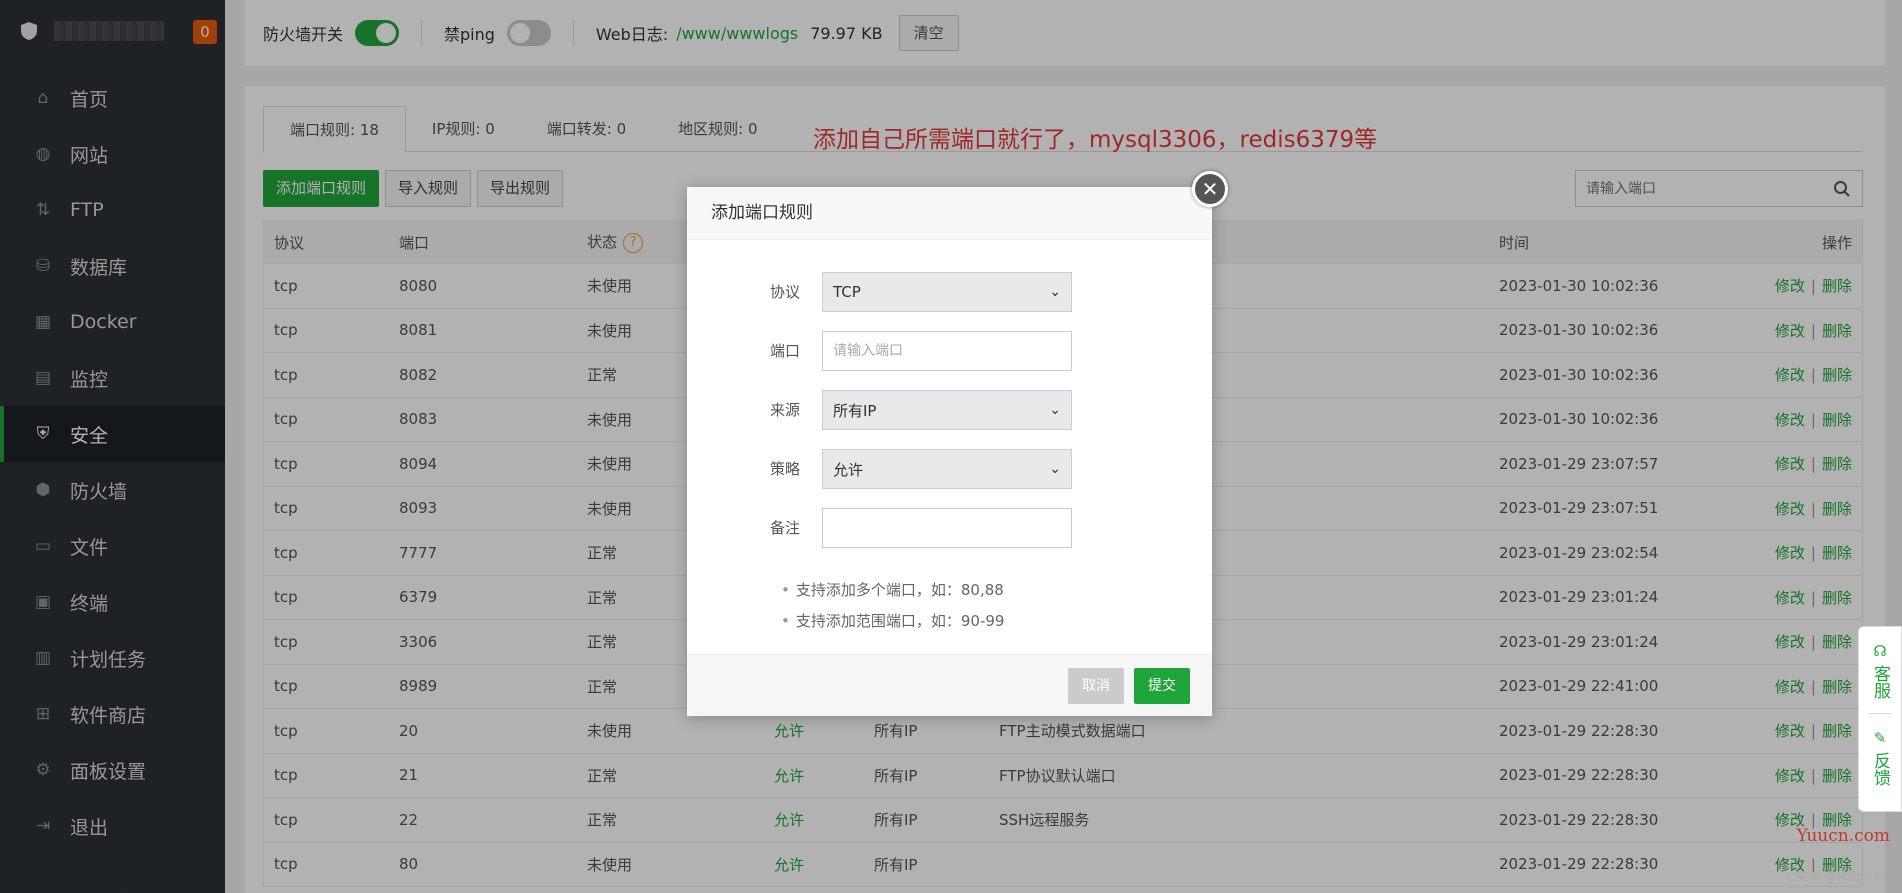  What do you see at coordinates (996, 621) in the screenshot?
I see `tip-port-range: 支持添加范围端口，如：90-99` at bounding box center [996, 621].